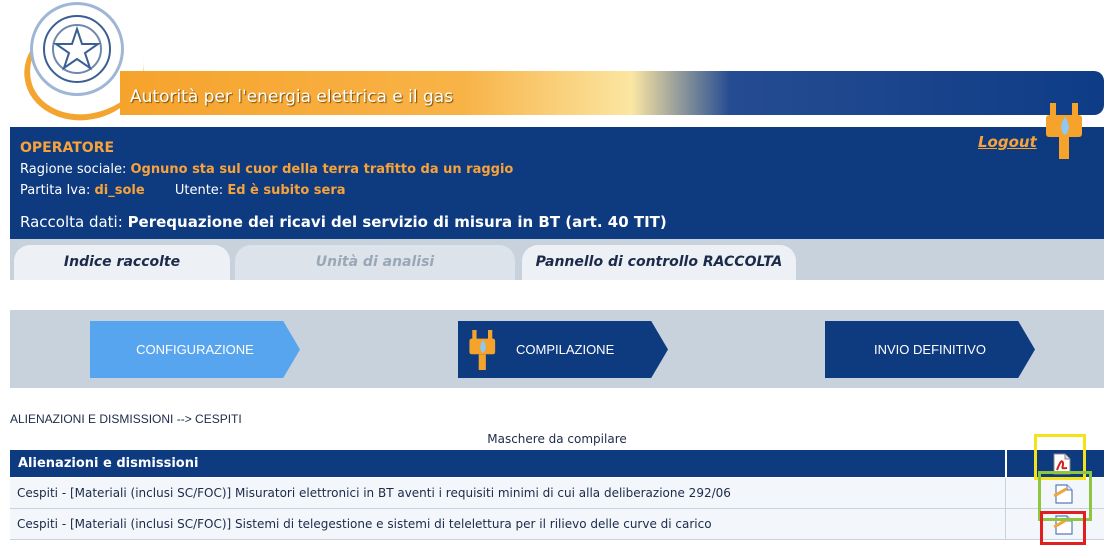 This screenshot has width=1109, height=545. I want to click on table-header-label: Alienazioni e dismissioni, so click(108, 463).